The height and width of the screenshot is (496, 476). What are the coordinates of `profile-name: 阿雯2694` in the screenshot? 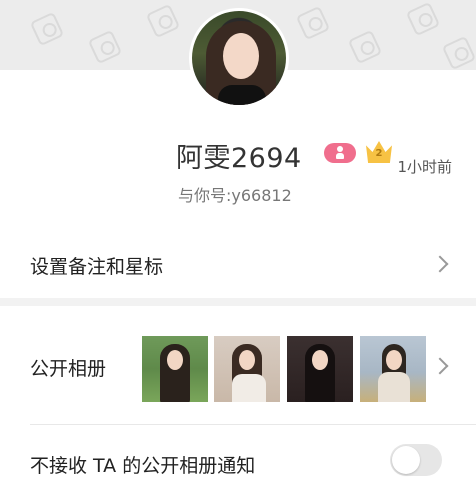 It's located at (239, 158).